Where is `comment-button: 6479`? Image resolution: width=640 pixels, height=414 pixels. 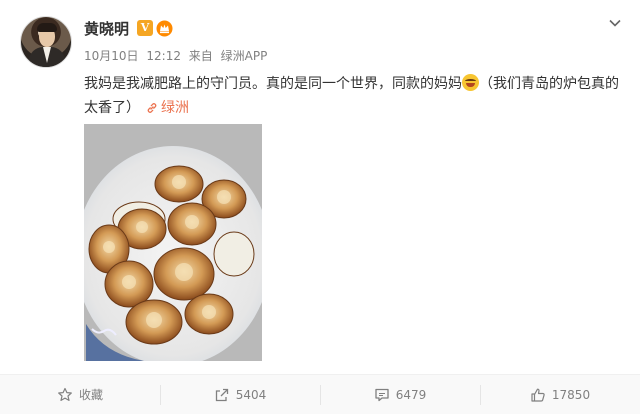
comment-button: 6479 is located at coordinates (400, 394).